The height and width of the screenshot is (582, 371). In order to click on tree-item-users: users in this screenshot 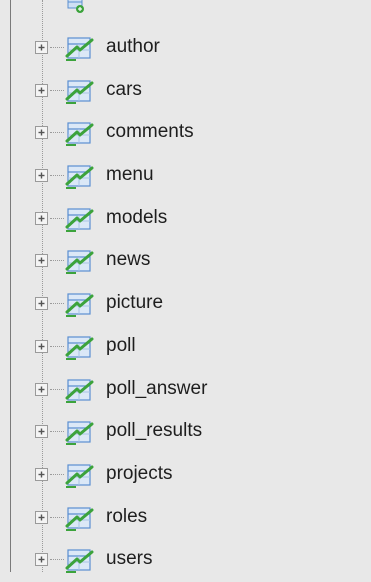, I will do `click(185, 560)`.